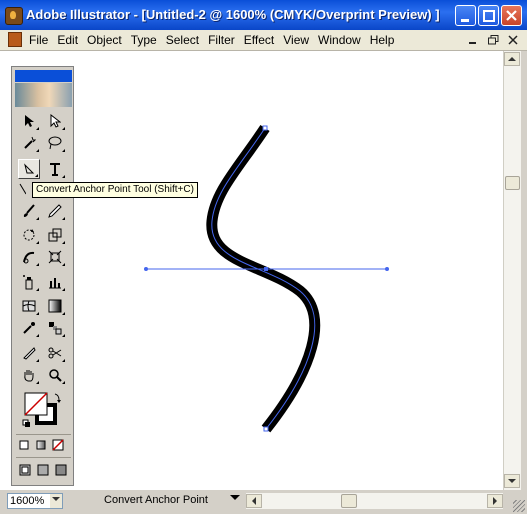 The width and height of the screenshot is (527, 514). Describe the element at coordinates (259, 40) in the screenshot. I see `menu-effect: Effect` at that location.